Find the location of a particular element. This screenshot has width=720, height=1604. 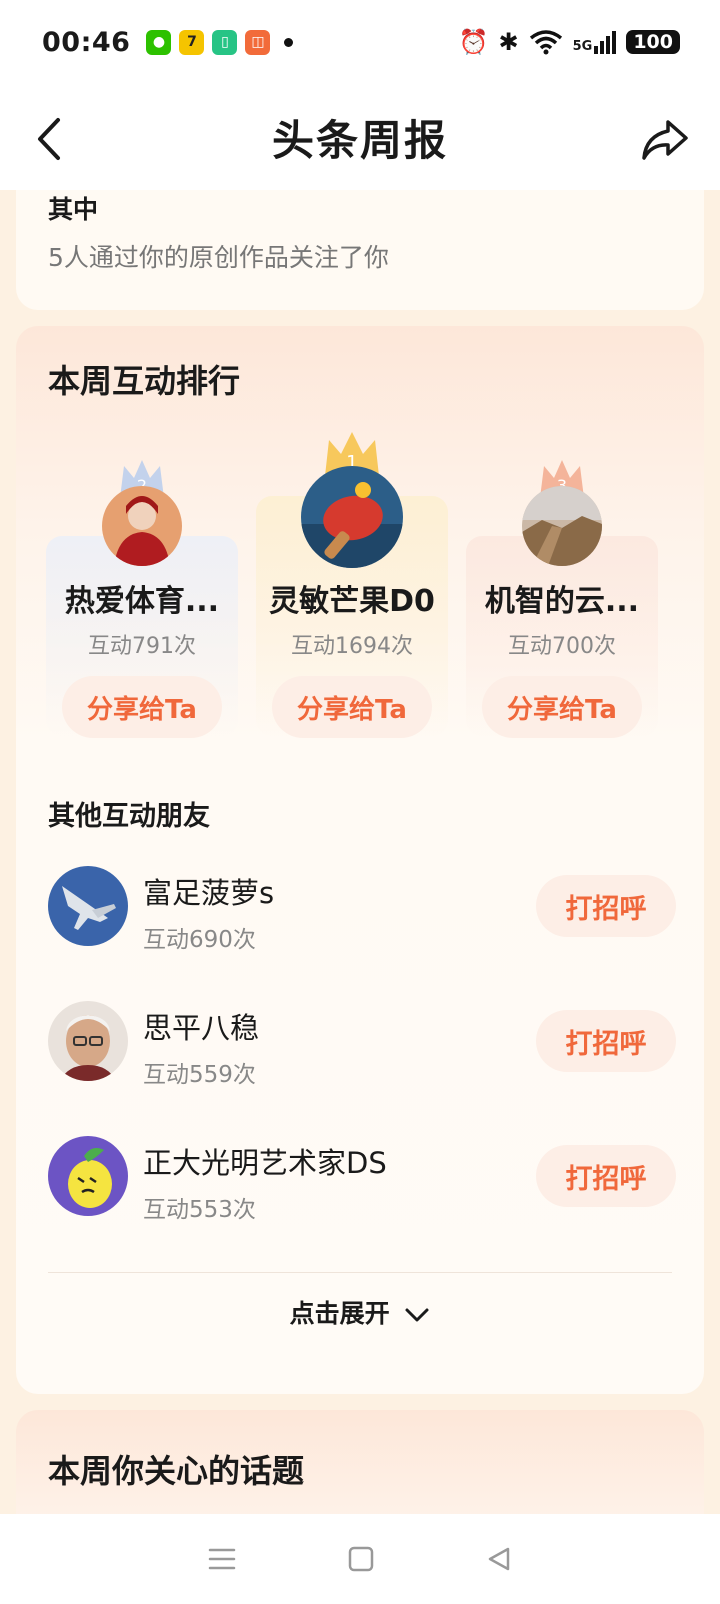

network-type-label: 5G is located at coordinates (582, 46).